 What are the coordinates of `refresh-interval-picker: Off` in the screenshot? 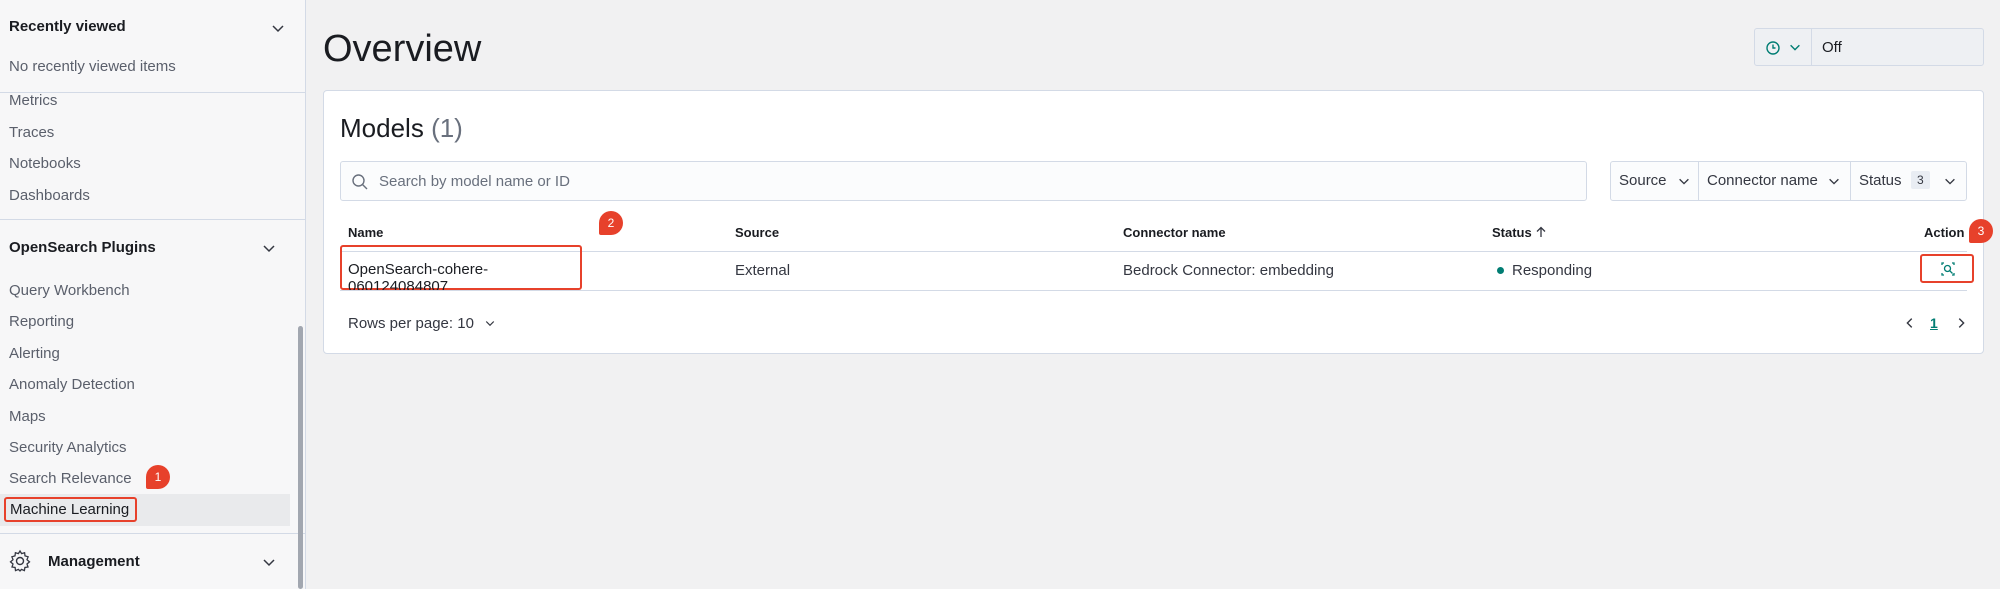 It's located at (1869, 47).